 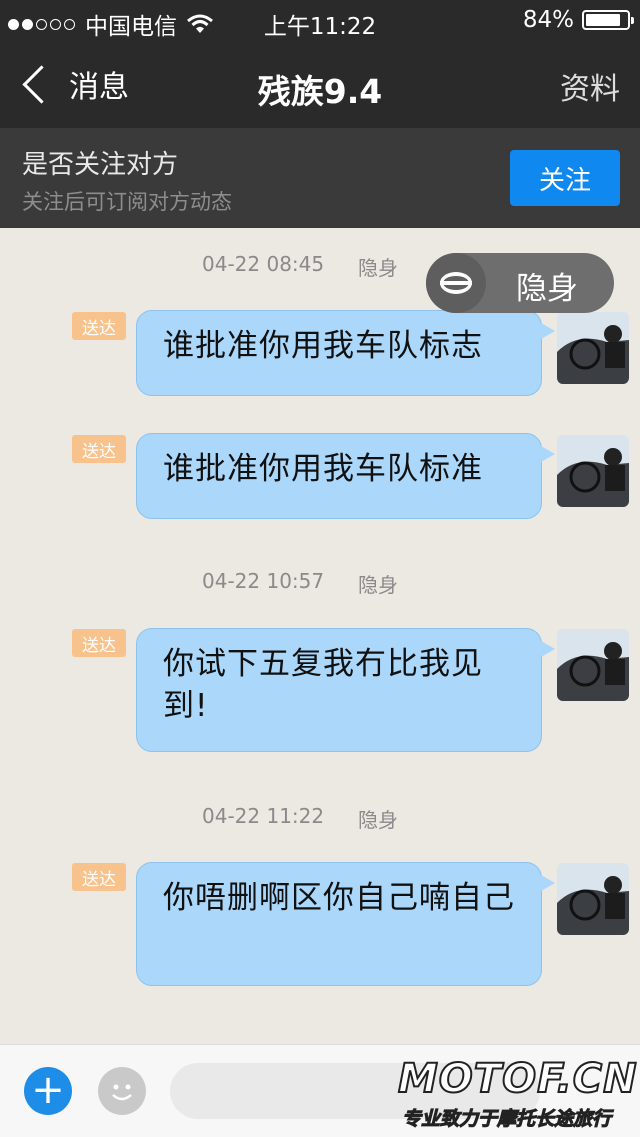 What do you see at coordinates (578, 20) in the screenshot?
I see `status-right: 84%` at bounding box center [578, 20].